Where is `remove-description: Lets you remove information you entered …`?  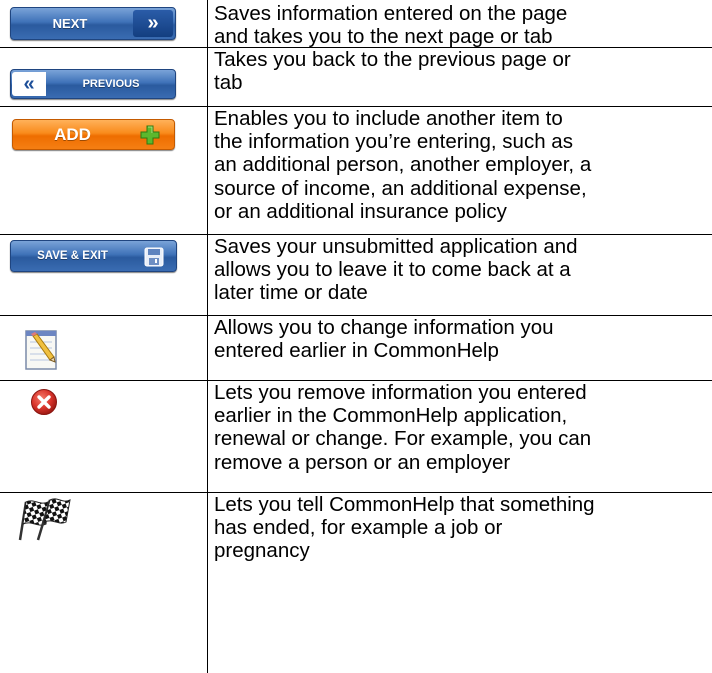 remove-description: Lets you remove information you entered … is located at coordinates (403, 427).